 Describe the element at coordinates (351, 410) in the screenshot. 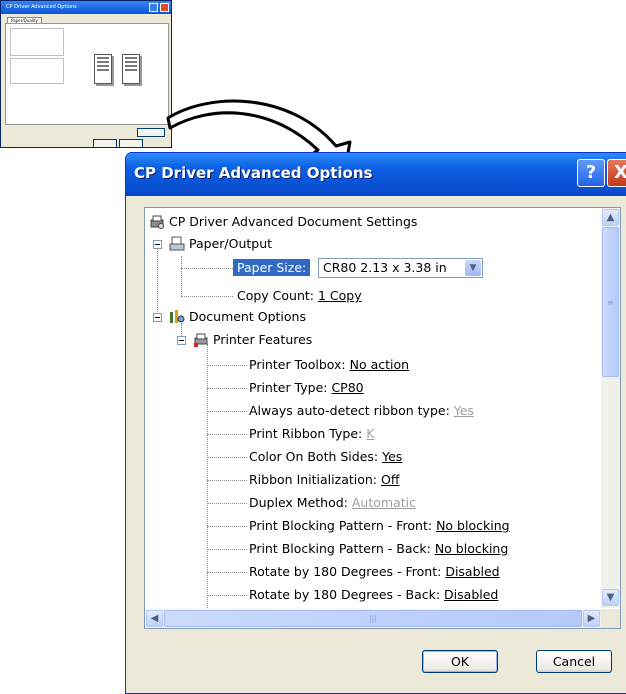

I see `feature-label: Always auto-detect ribbon type:` at that location.